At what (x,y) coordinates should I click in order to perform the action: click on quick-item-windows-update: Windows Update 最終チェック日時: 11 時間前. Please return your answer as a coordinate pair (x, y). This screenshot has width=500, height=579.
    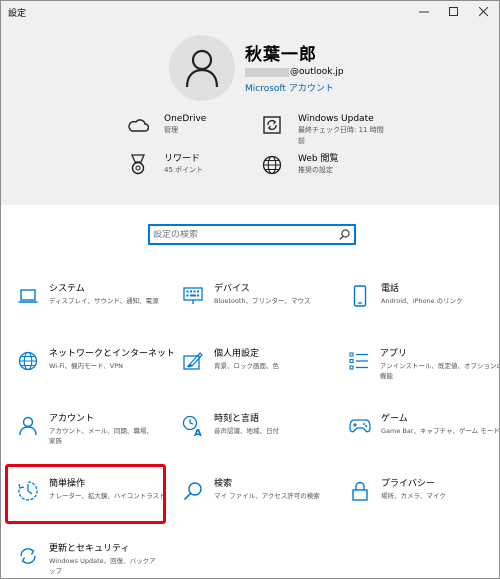
    Looking at the image, I should click on (324, 130).